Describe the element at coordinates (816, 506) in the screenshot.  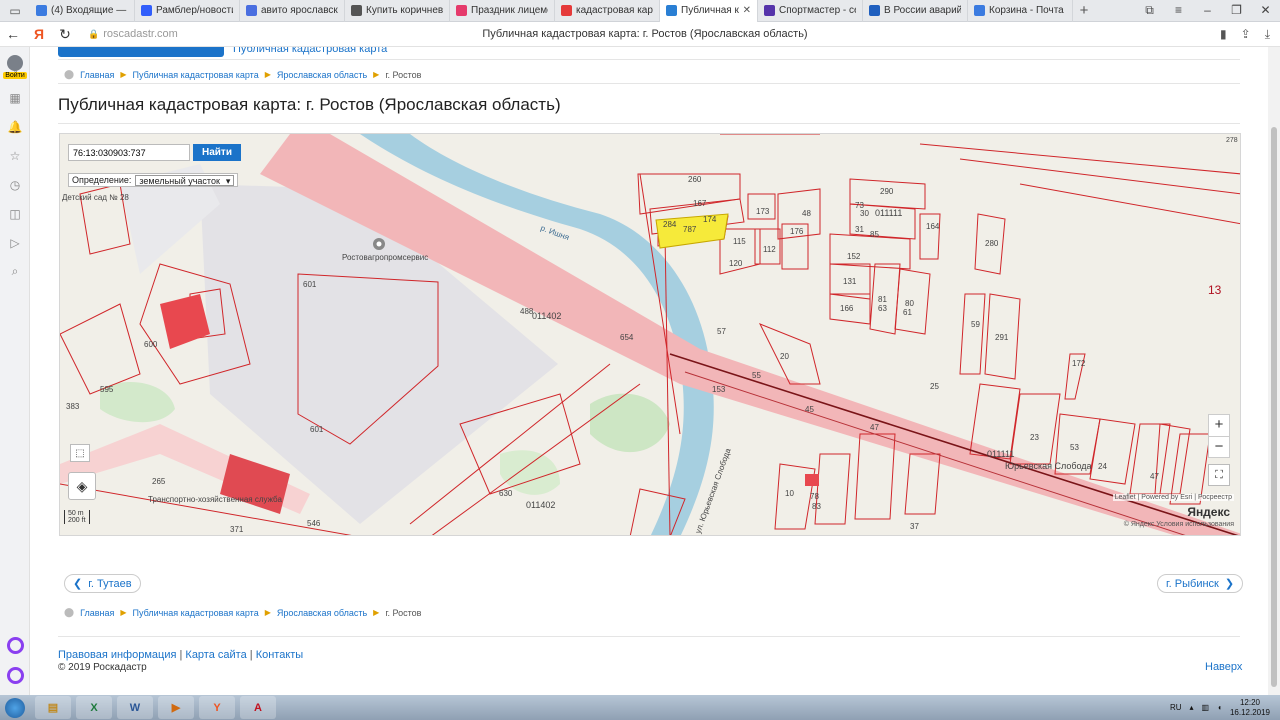
I see `parcel-number: 83` at that location.